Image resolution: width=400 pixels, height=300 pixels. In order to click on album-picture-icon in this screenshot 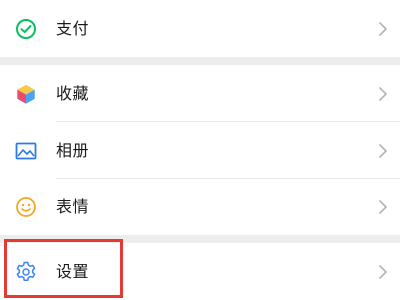, I will do `click(26, 151)`.